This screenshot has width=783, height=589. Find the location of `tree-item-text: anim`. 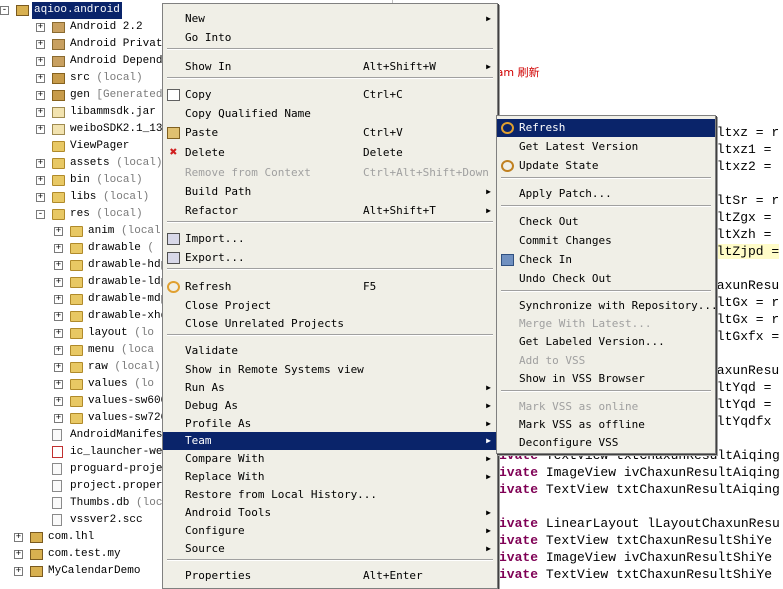

tree-item-text: anim is located at coordinates (101, 231).